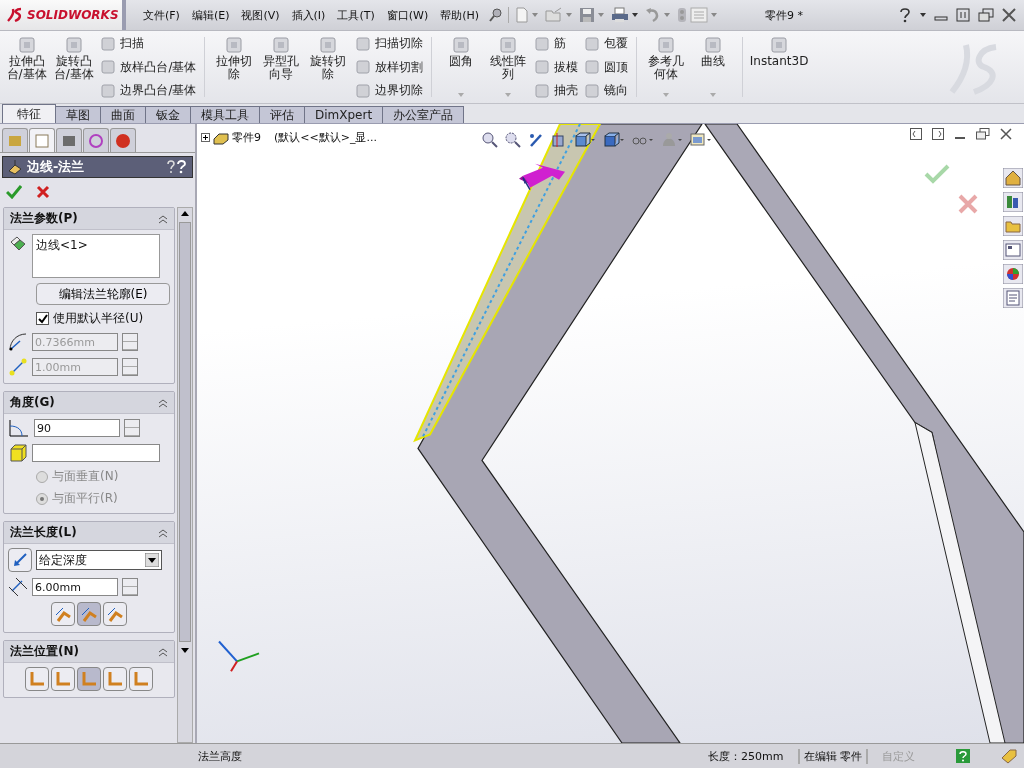 The width and height of the screenshot is (1024, 768). I want to click on tab: 钣金, so click(168, 114).